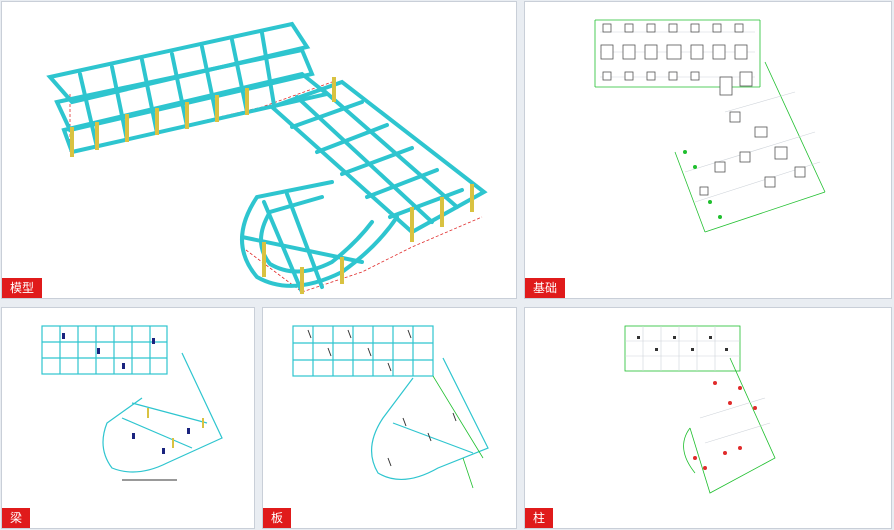  I want to click on panel-label-column: 柱, so click(539, 518).